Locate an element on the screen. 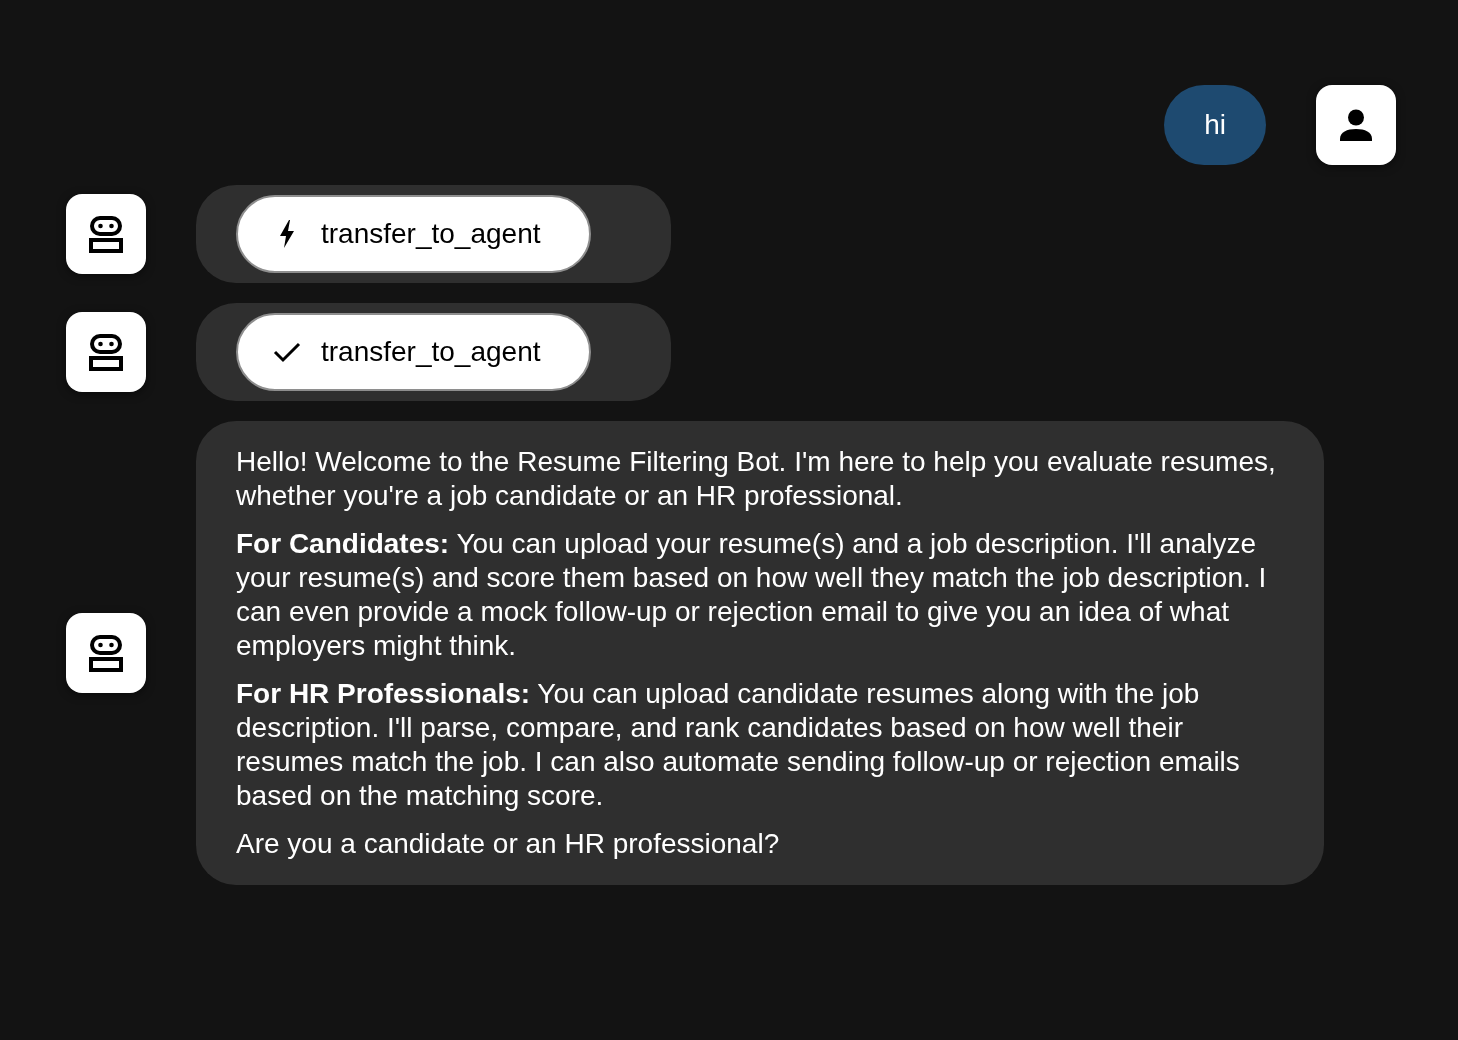 The image size is (1458, 1040). message-paragraph: Hello! Welcome to the Resume Filtering Bot. I'm here to help you evaluate resumes, whether you're a job candidate or an HR professional. is located at coordinates (756, 479).